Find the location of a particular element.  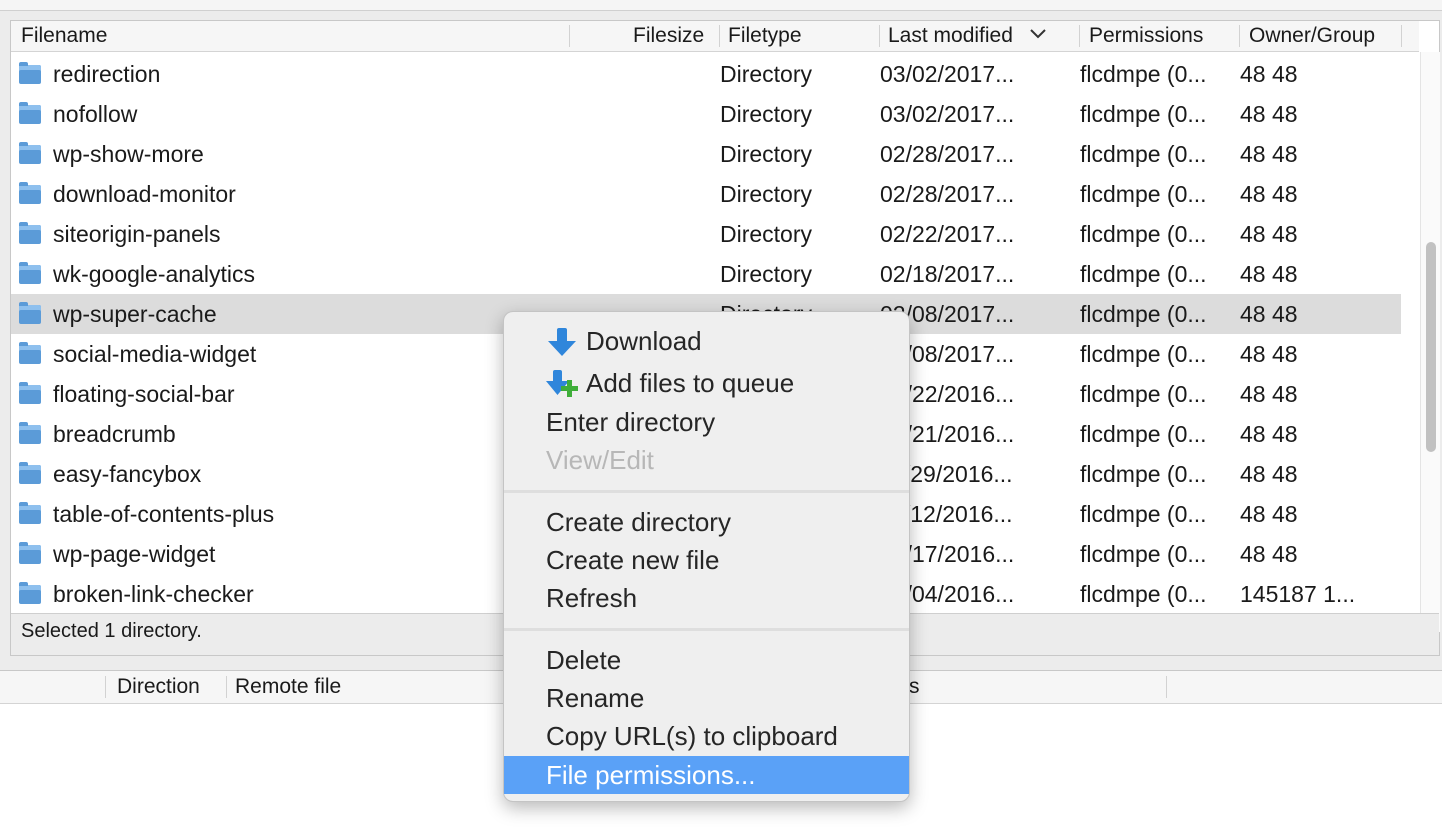

menu-item-create-directory: Create directory is located at coordinates (706, 522).